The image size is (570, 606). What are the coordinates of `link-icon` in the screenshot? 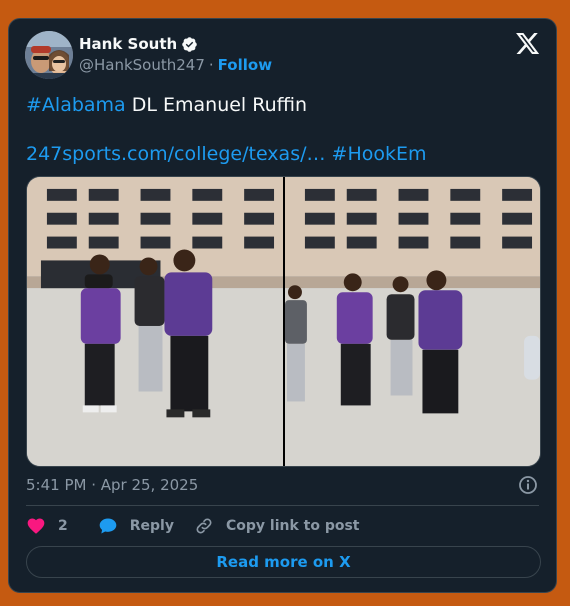 It's located at (204, 526).